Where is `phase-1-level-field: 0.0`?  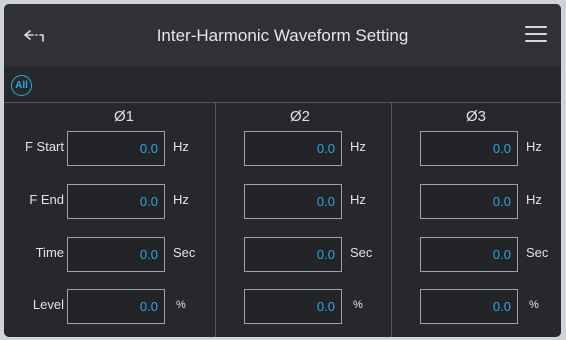 phase-1-level-field: 0.0 is located at coordinates (116, 306).